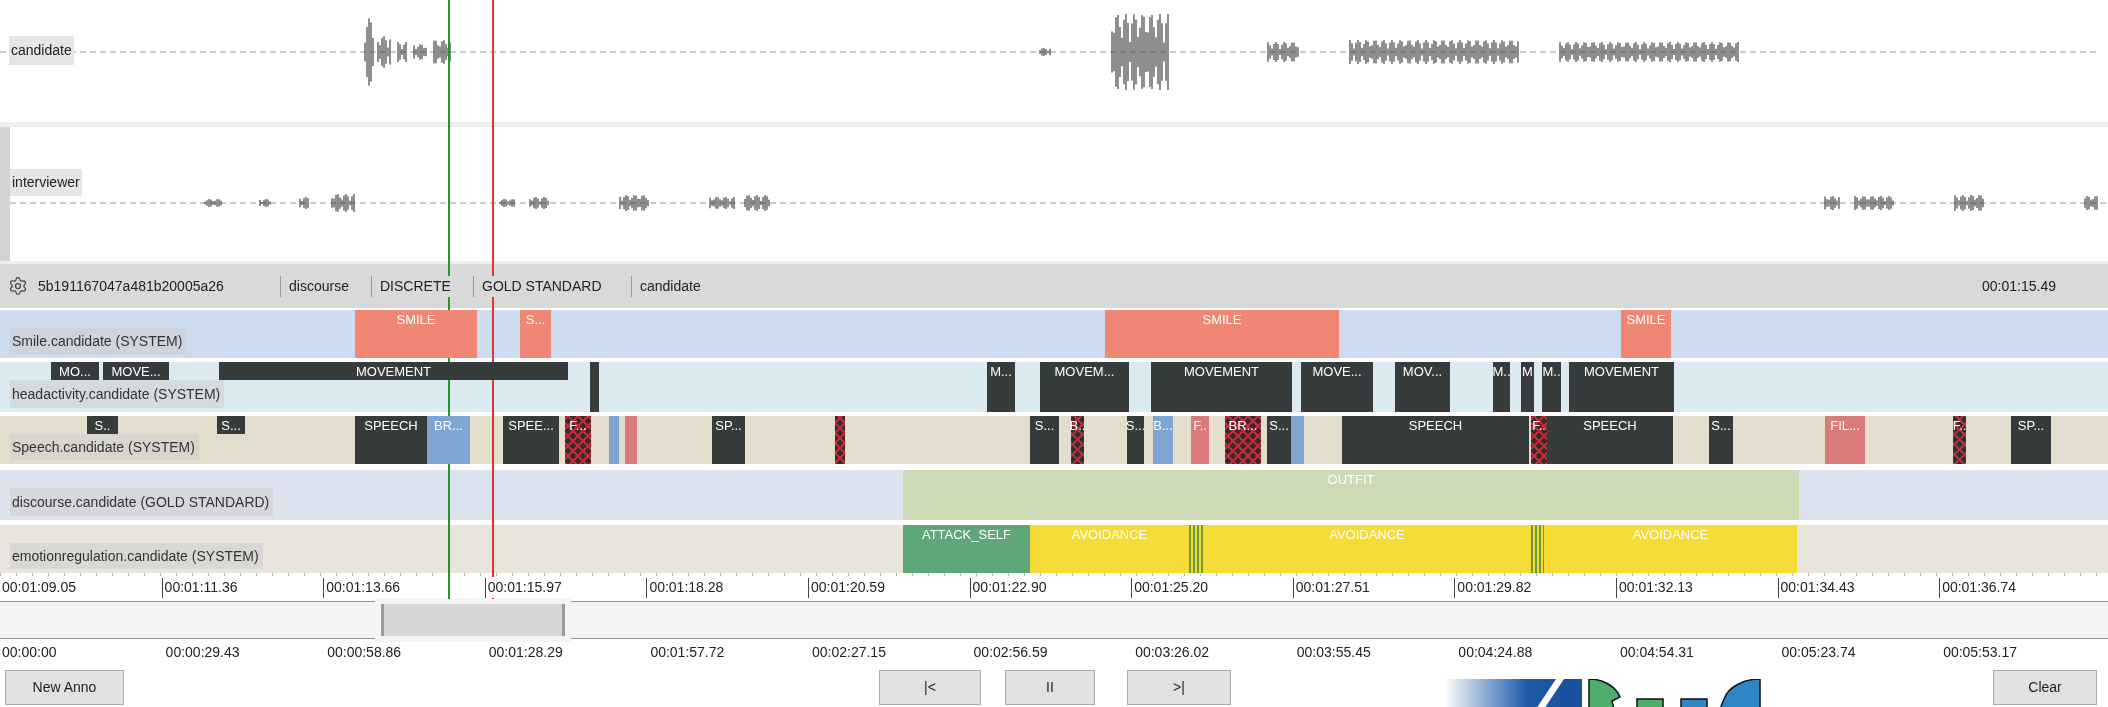 The image size is (2108, 707). I want to click on time-label: 00:00:58.86, so click(364, 652).